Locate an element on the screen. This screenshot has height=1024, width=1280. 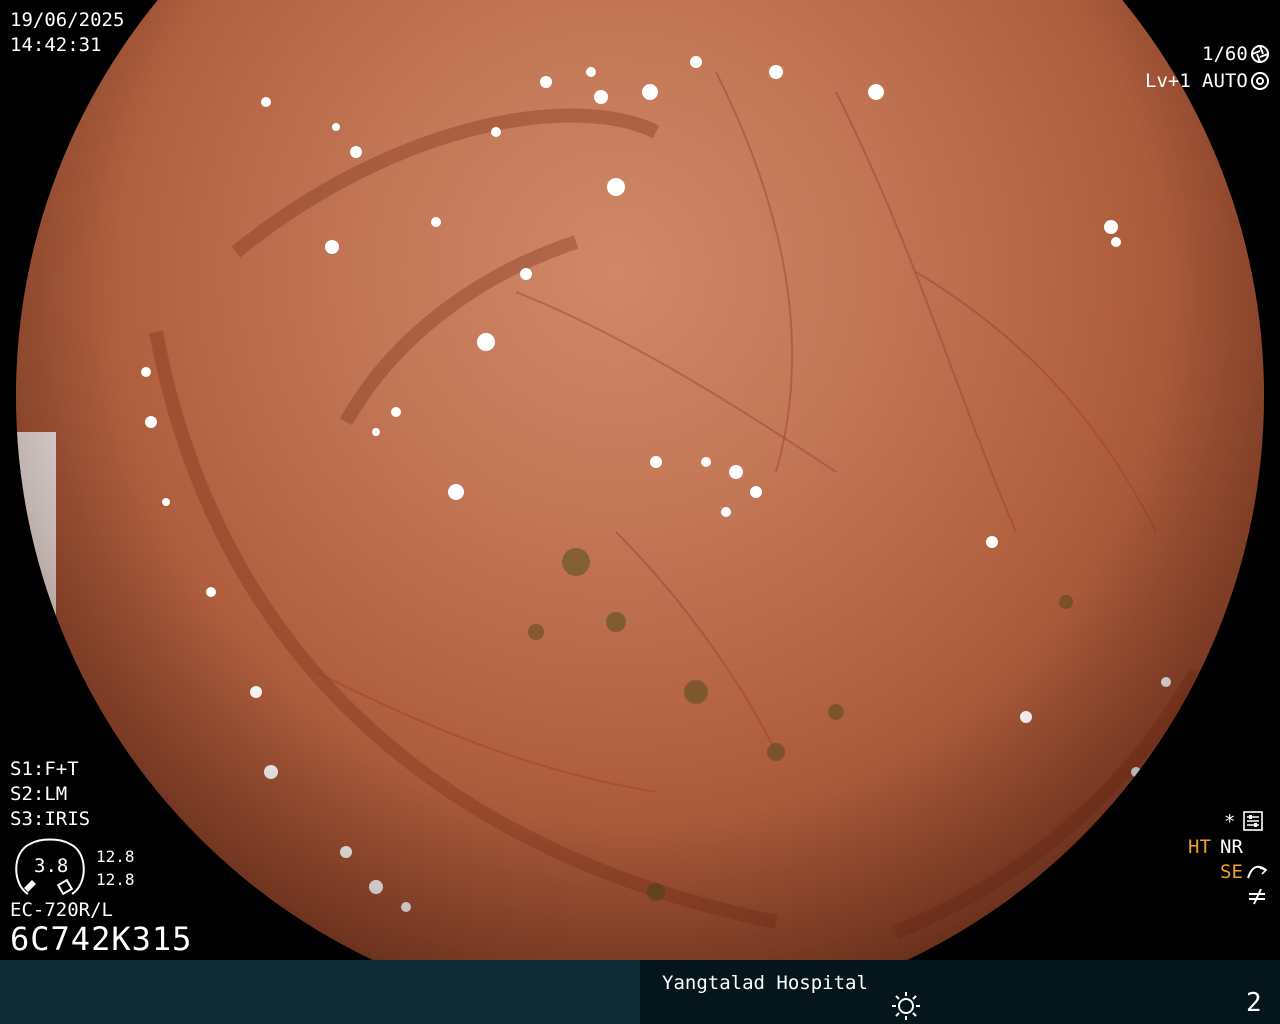
sun-icon is located at coordinates (906, 1007).